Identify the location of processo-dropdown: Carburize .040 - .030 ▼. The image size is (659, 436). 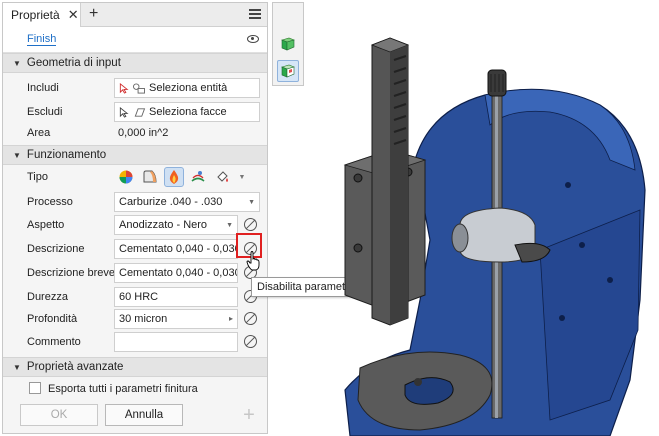
(187, 202).